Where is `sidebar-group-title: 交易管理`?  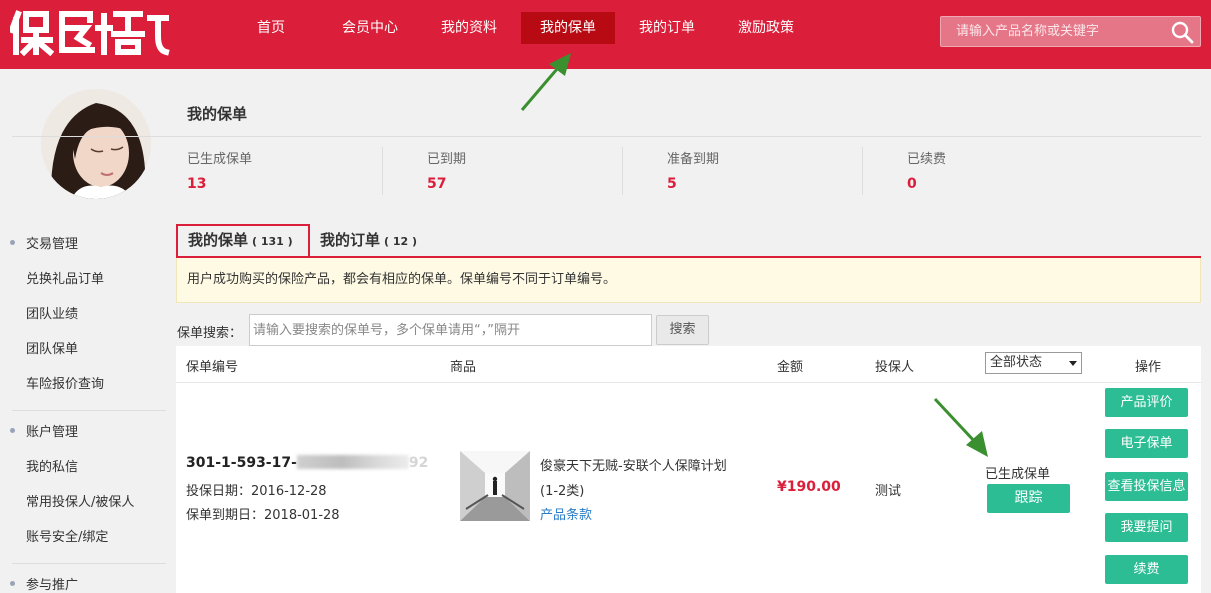
sidebar-group-title: 交易管理 is located at coordinates (52, 244).